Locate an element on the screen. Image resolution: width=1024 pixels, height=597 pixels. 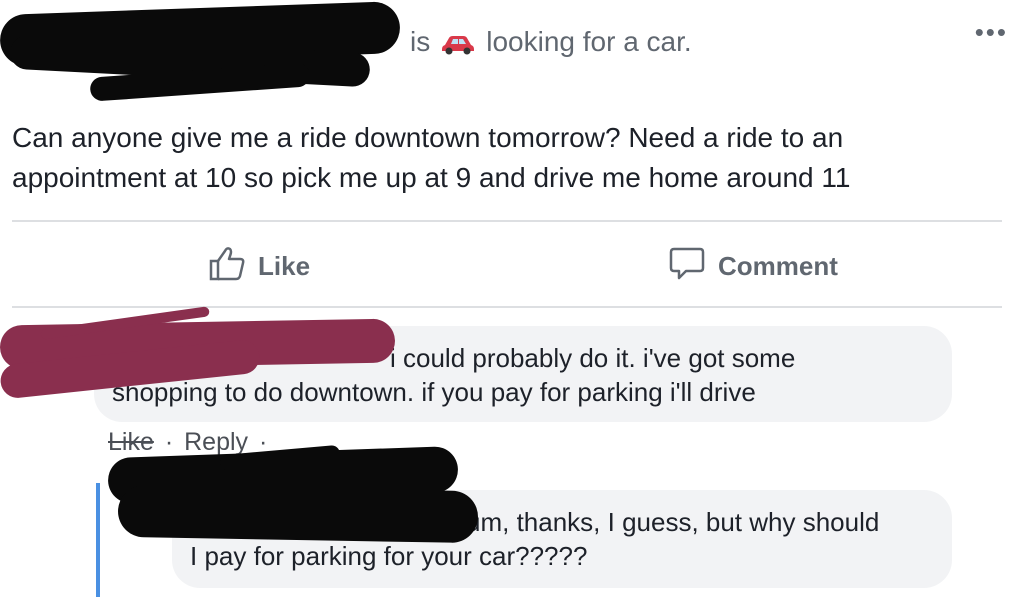
status-prefix: is is located at coordinates (420, 41).